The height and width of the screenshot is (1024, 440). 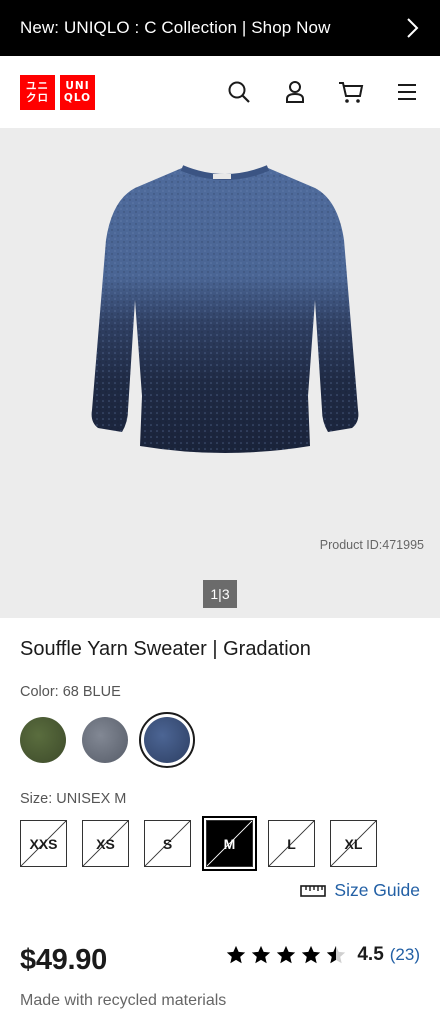 What do you see at coordinates (370, 954) in the screenshot?
I see `rating-value: 4.5` at bounding box center [370, 954].